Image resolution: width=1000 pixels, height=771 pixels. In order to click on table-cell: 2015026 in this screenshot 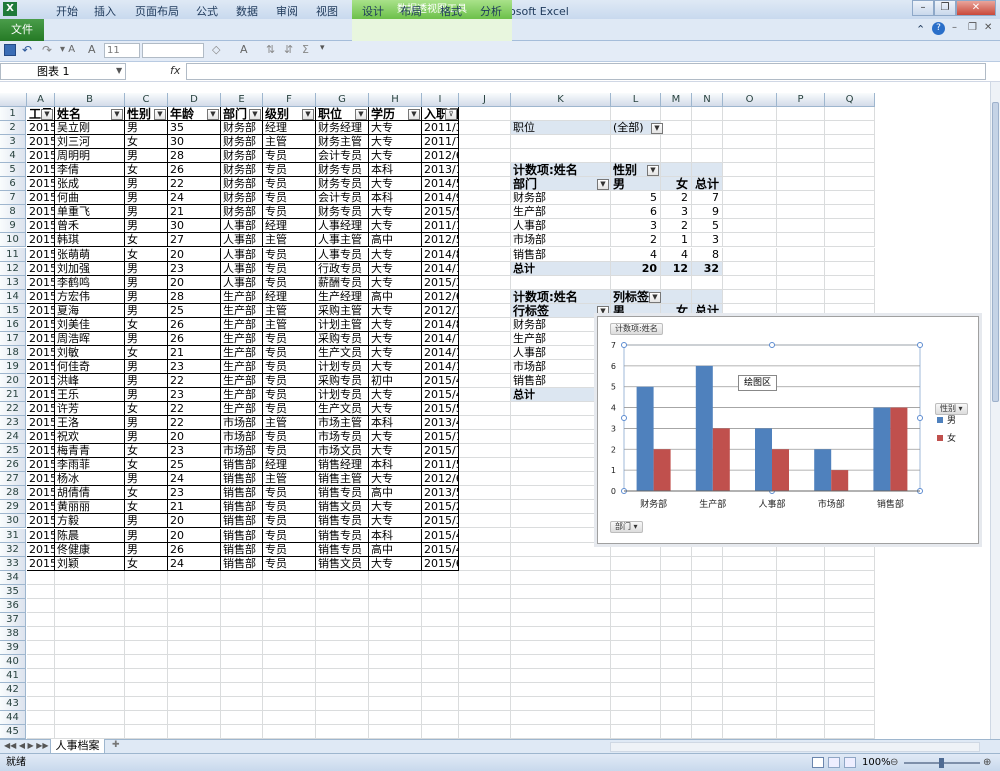, I will do `click(41, 380)`.